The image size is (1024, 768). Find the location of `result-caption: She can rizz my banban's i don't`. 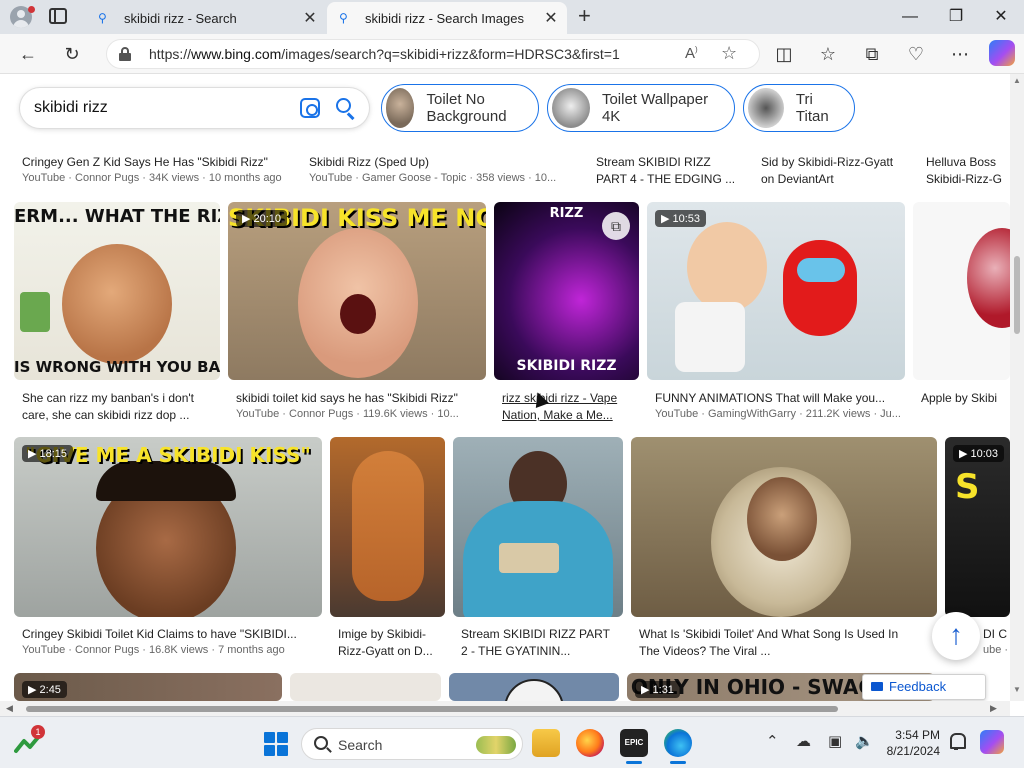

result-caption: She can rizz my banban's i don't is located at coordinates (121, 398).